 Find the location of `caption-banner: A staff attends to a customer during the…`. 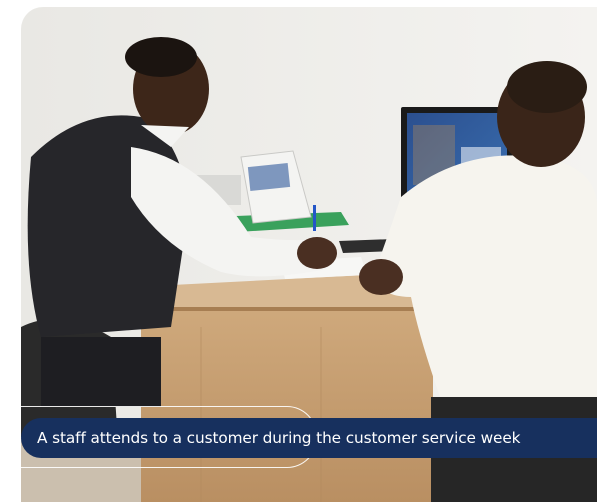

caption-banner: A staff attends to a customer during the… is located at coordinates (309, 438).